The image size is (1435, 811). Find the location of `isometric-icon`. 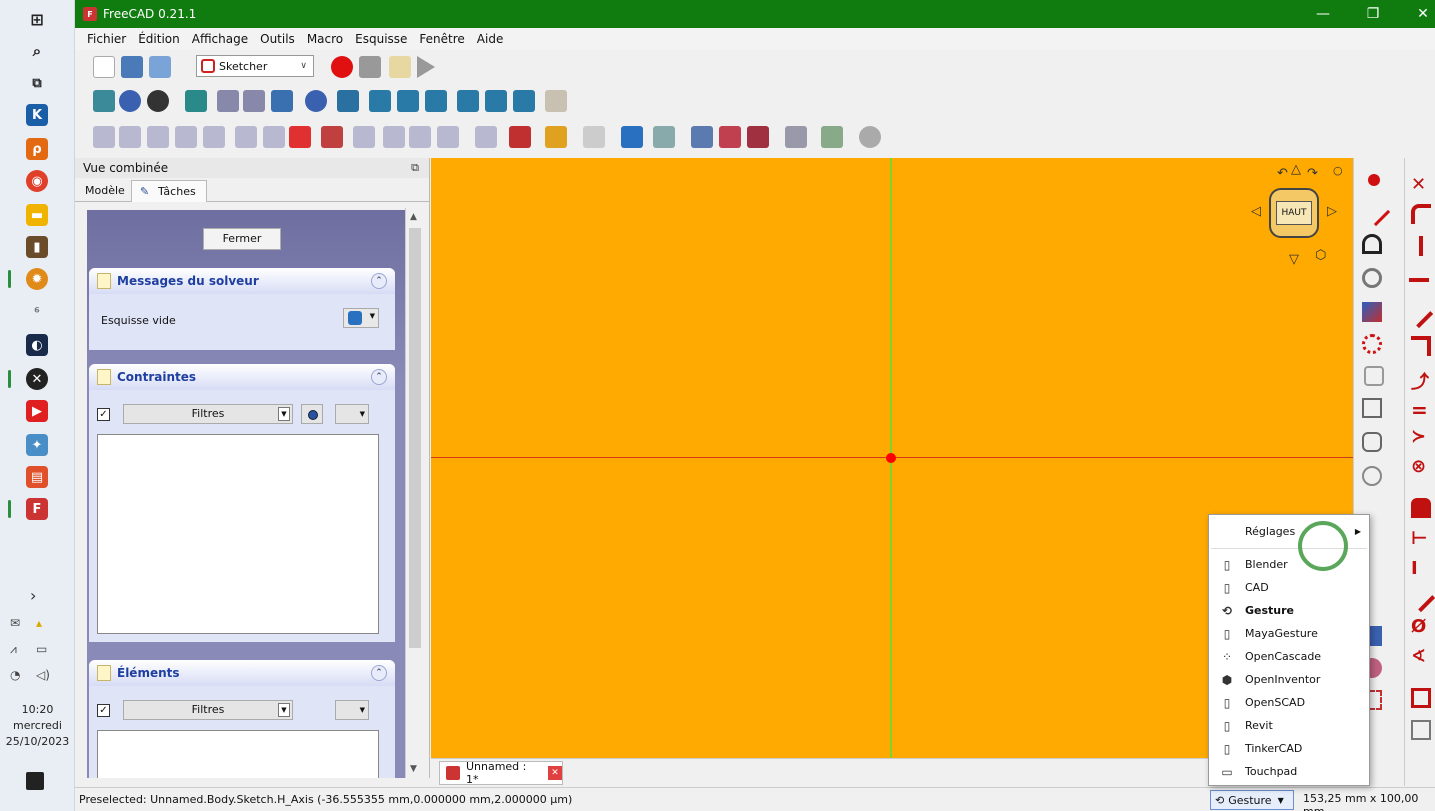

isometric-icon is located at coordinates (348, 101).